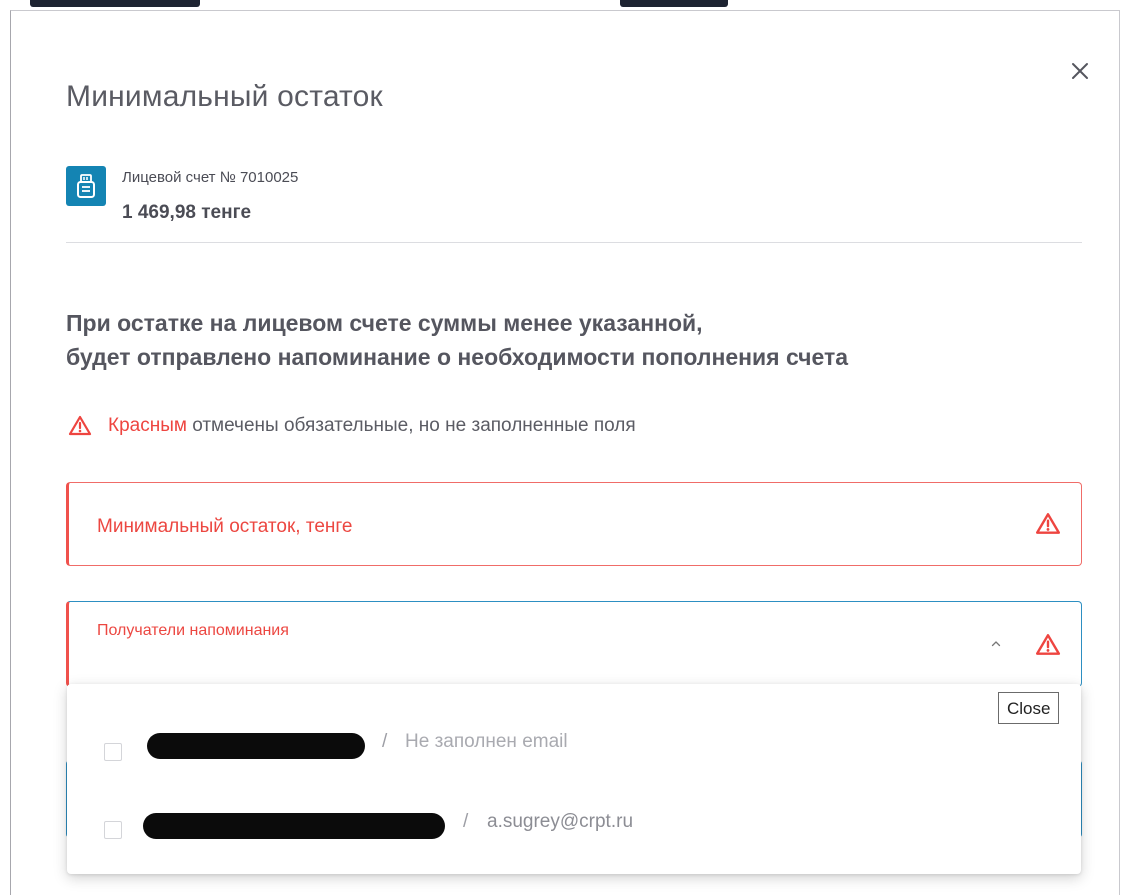  I want to click on recipients-select: Получатели напоминания, so click(574, 644).